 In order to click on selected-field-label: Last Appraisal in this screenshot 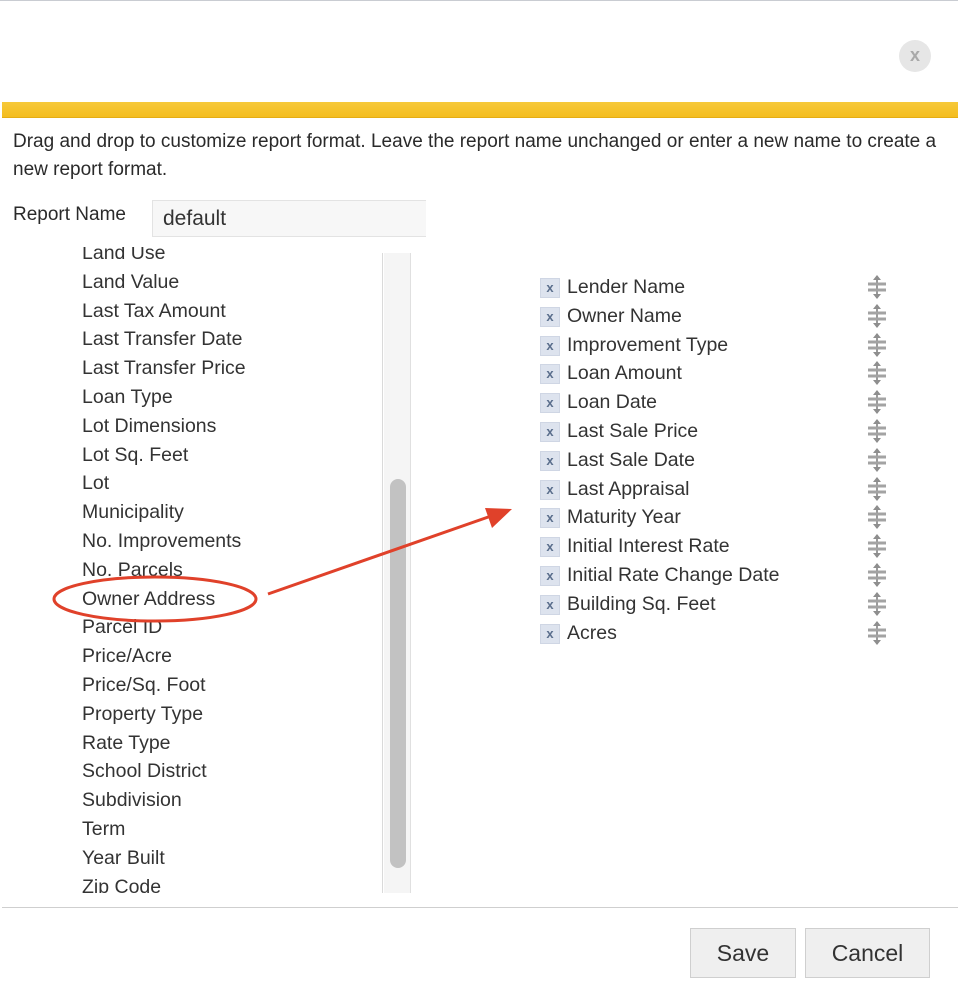, I will do `click(628, 488)`.